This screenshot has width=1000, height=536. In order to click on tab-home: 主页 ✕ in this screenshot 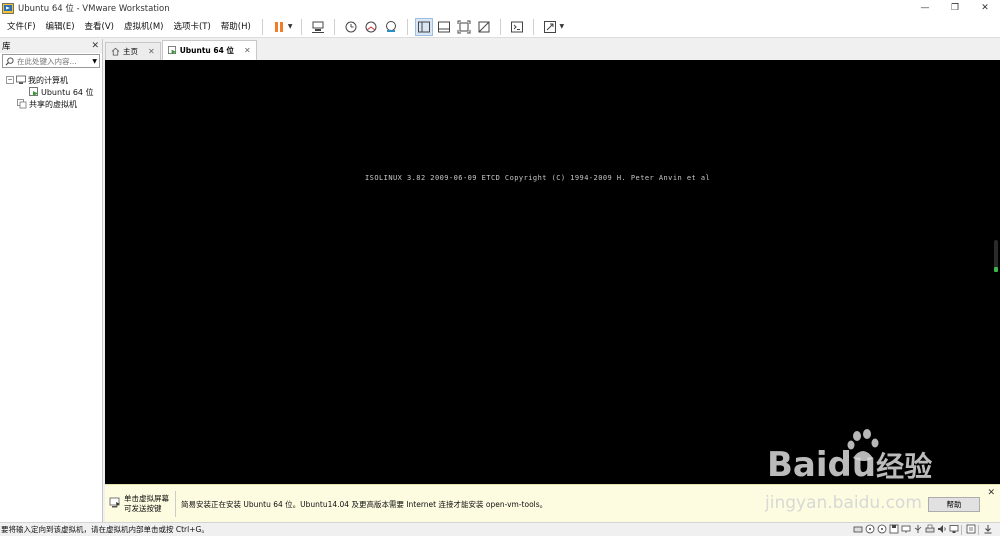, I will do `click(133, 51)`.